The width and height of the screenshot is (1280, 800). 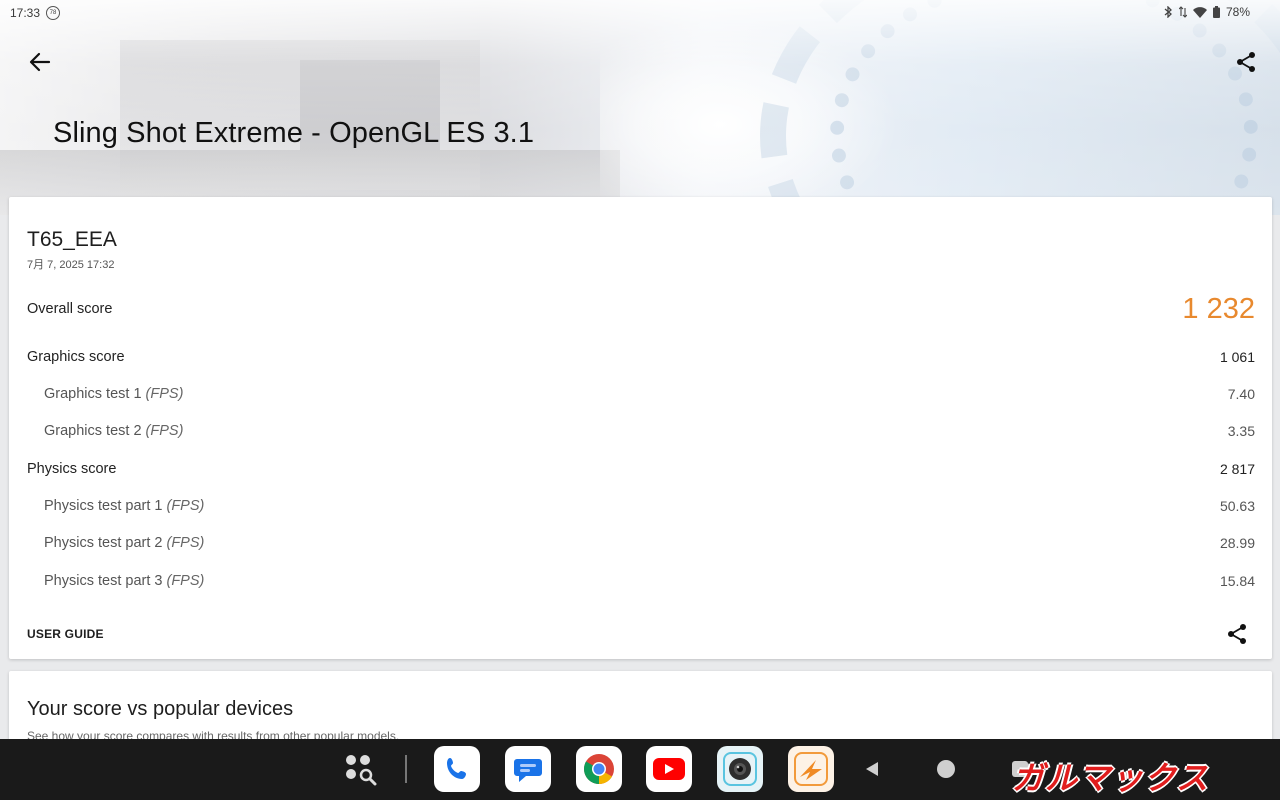 What do you see at coordinates (1199, 12) in the screenshot?
I see `wifi-icon` at bounding box center [1199, 12].